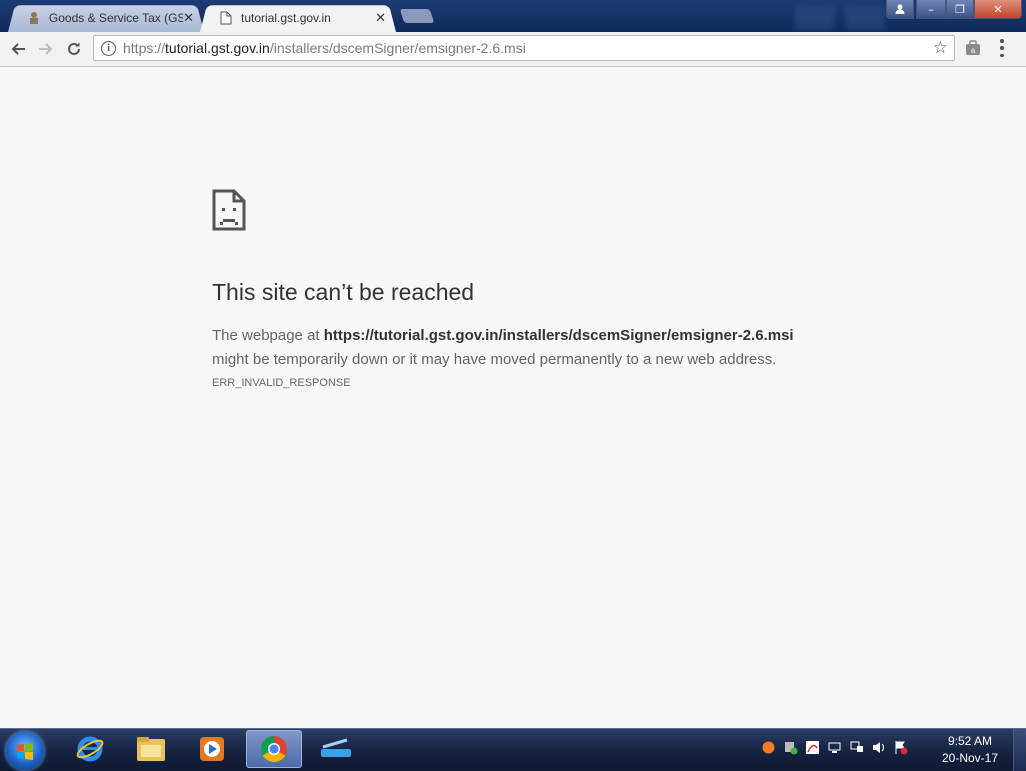 This screenshot has width=1026, height=771. I want to click on forward-button, so click(46, 49).